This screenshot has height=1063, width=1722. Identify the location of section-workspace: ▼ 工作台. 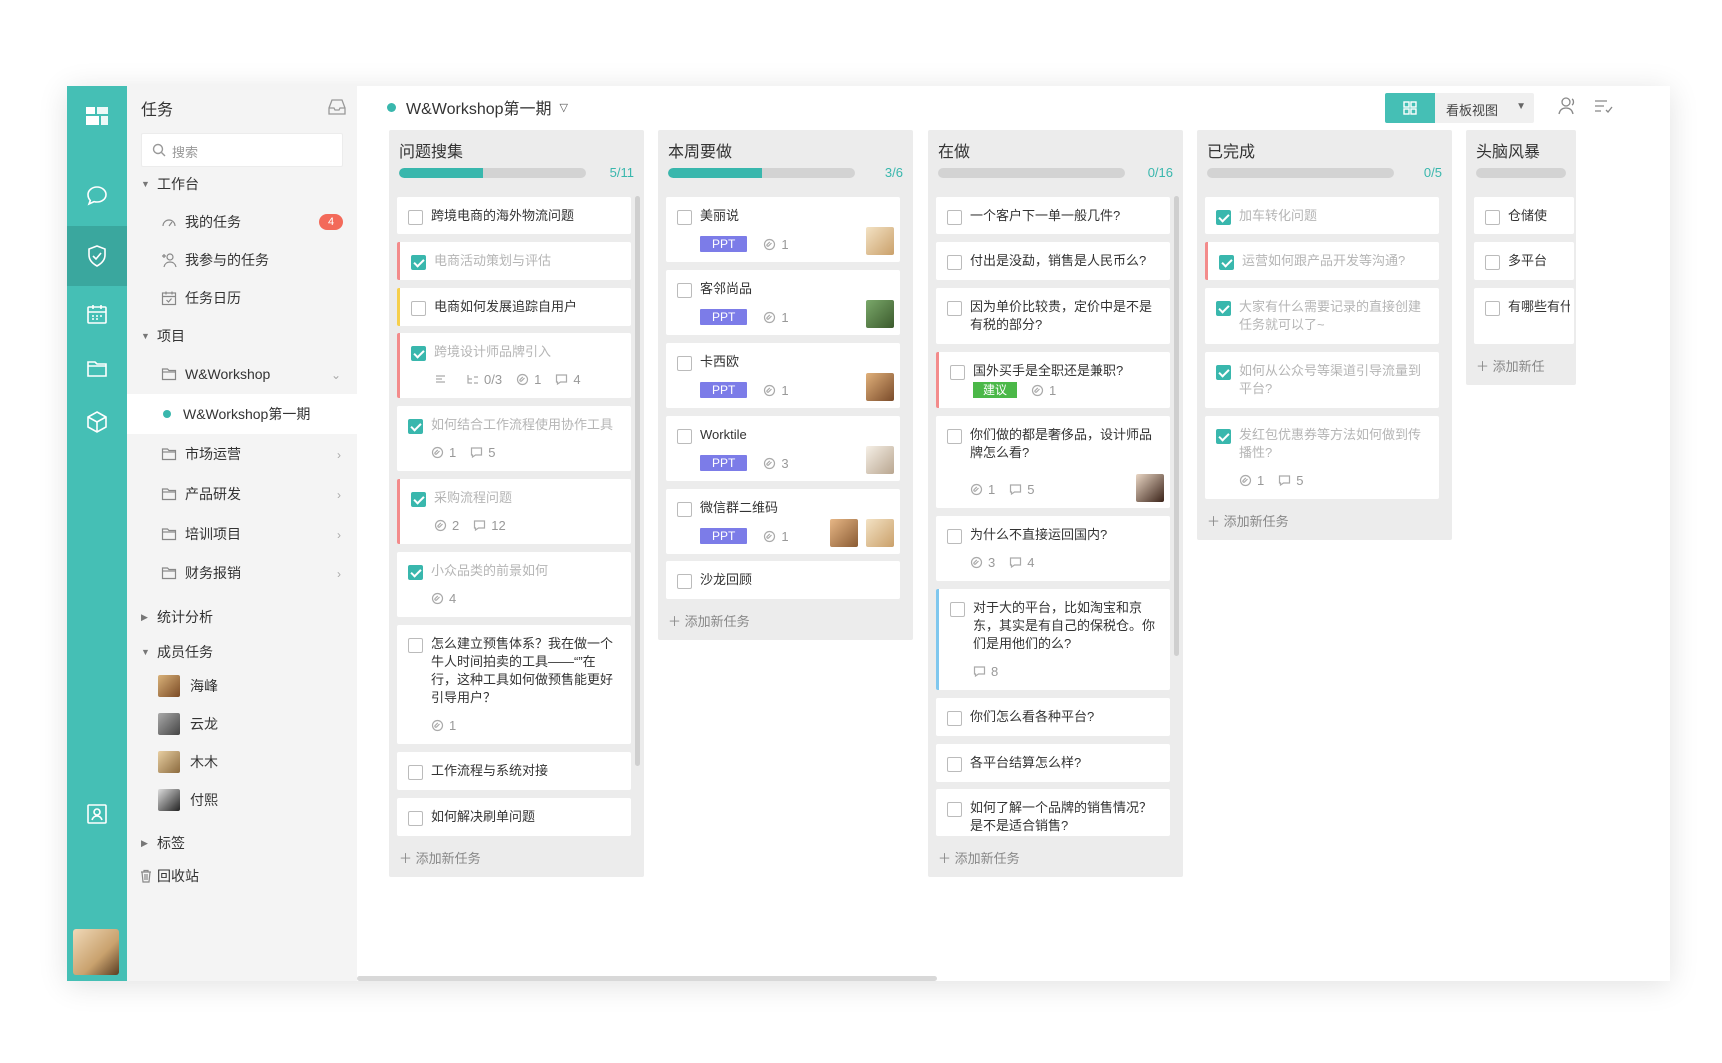
(242, 184).